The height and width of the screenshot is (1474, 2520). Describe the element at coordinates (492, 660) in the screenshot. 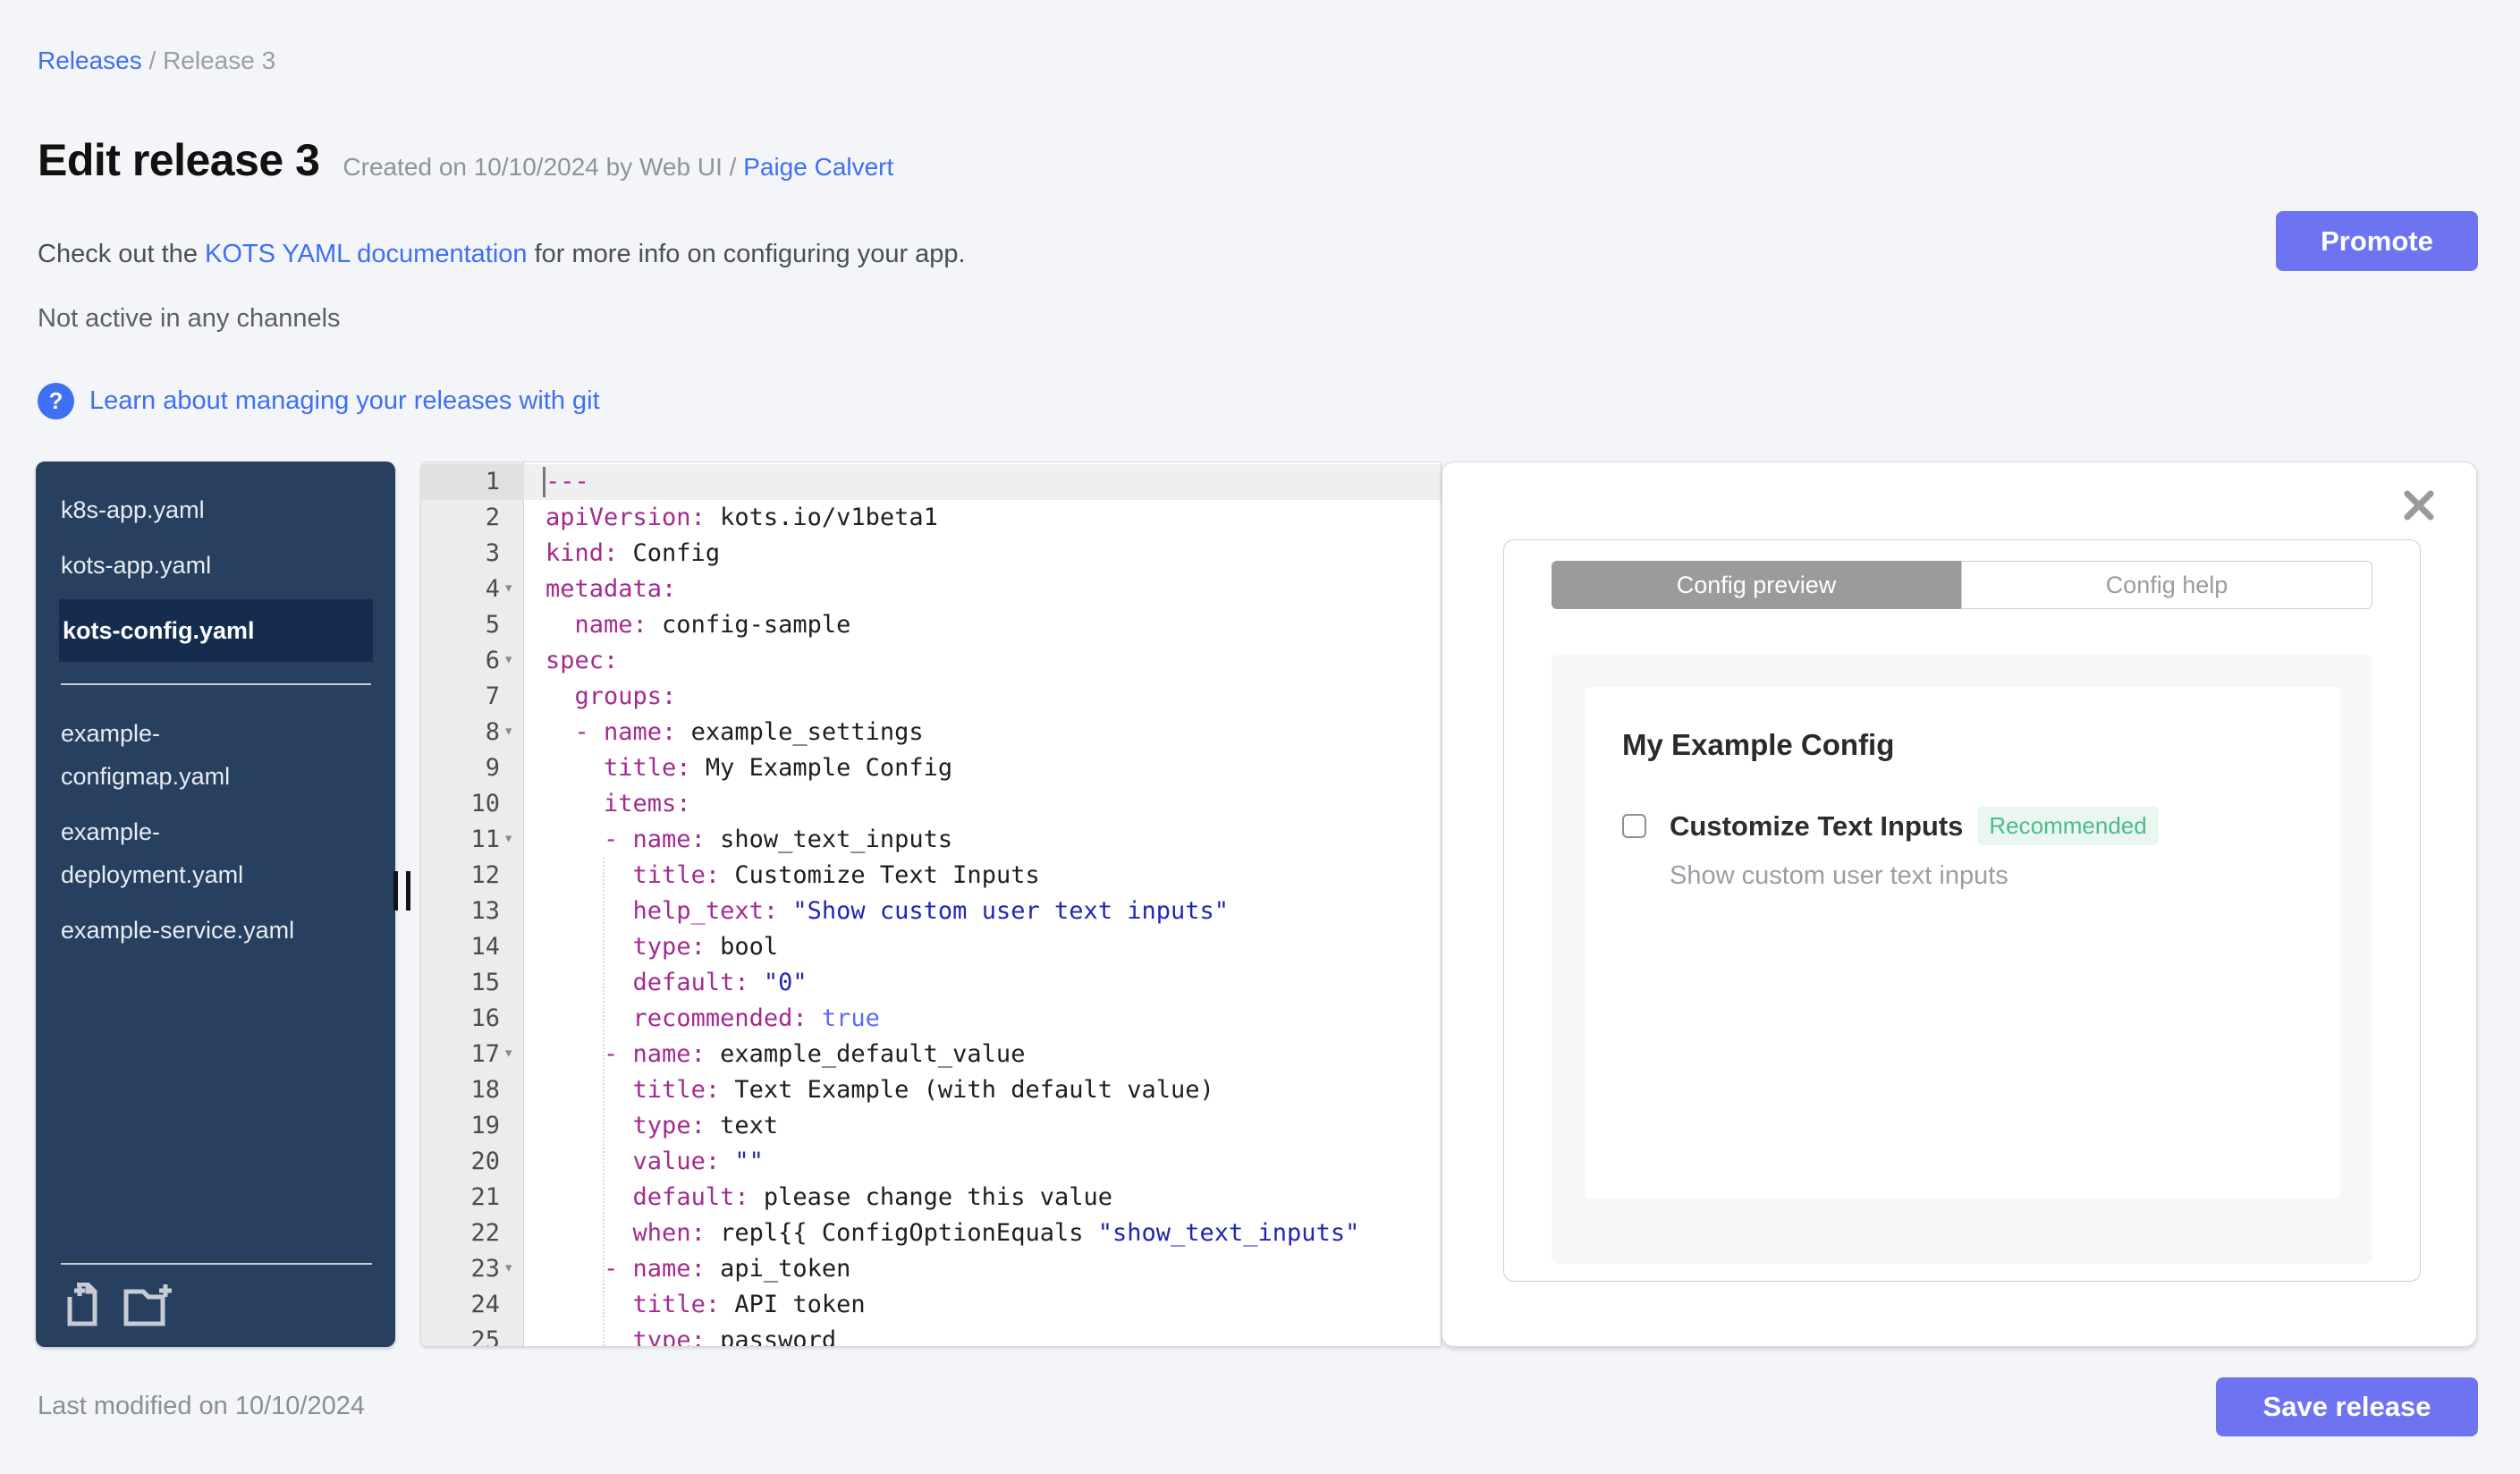

I see `line-number: 6` at that location.